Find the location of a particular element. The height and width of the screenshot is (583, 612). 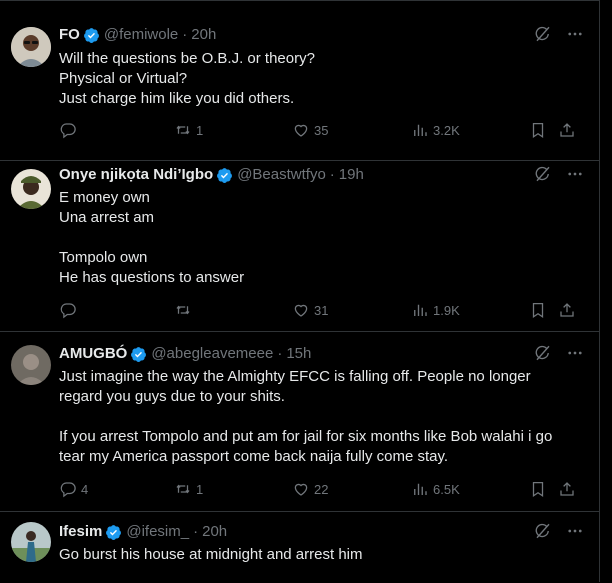

tweet-line: Tompolo own is located at coordinates (103, 257).